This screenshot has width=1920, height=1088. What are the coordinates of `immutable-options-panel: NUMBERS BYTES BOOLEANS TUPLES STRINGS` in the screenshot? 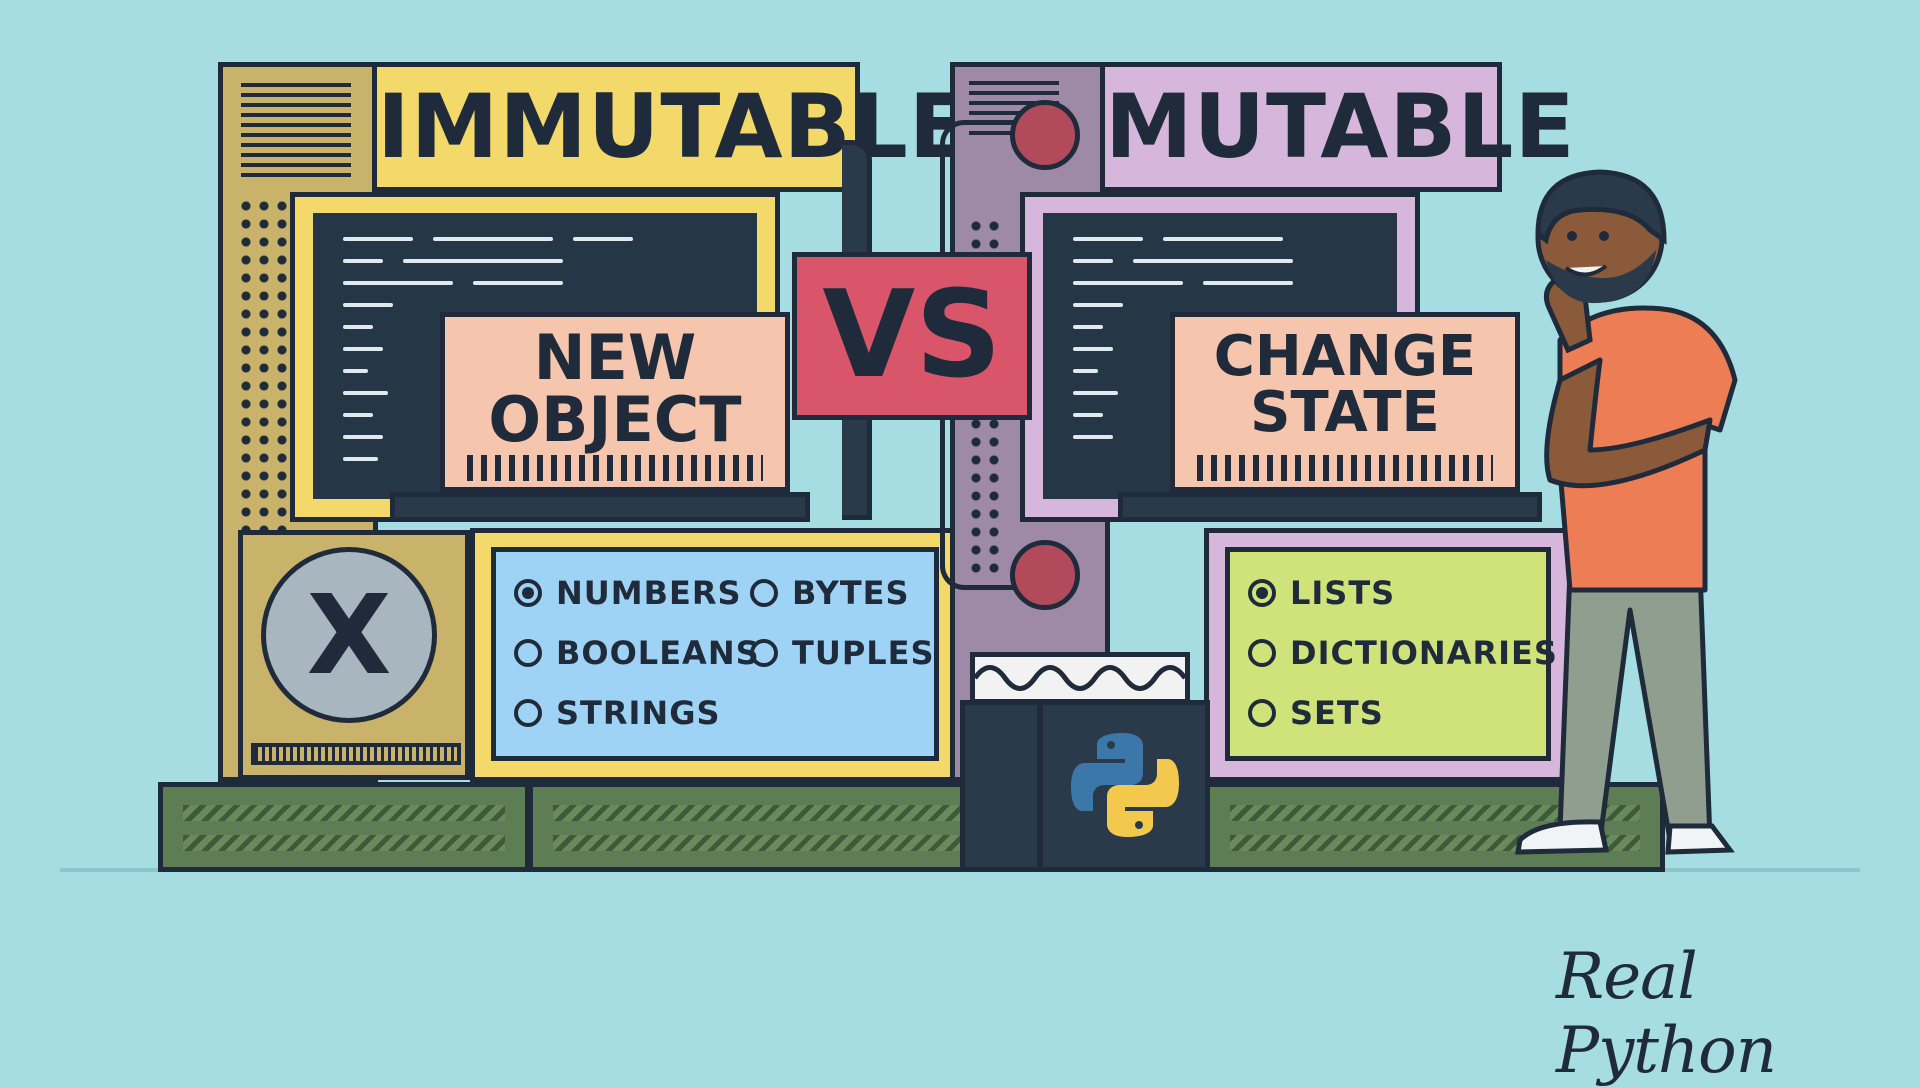 It's located at (715, 654).